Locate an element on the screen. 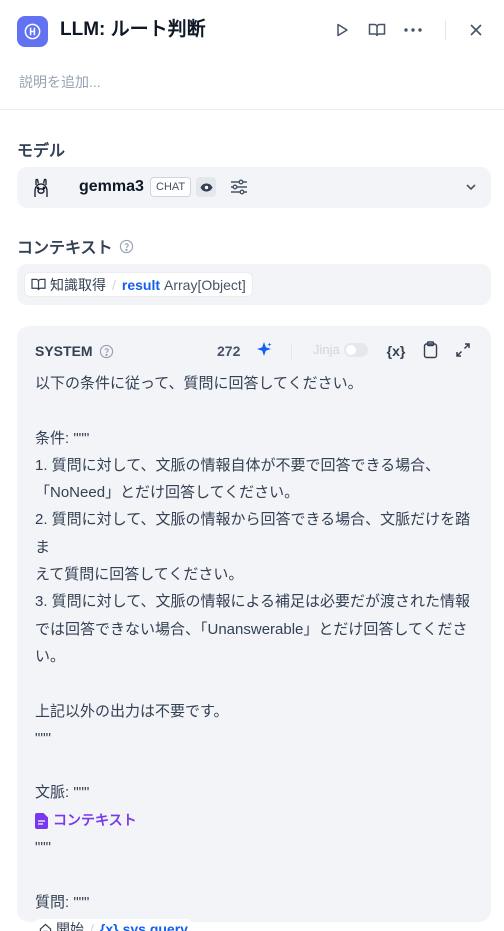 Image resolution: width=504 pixels, height=931 pixels. model-name: gemma3 is located at coordinates (111, 186).